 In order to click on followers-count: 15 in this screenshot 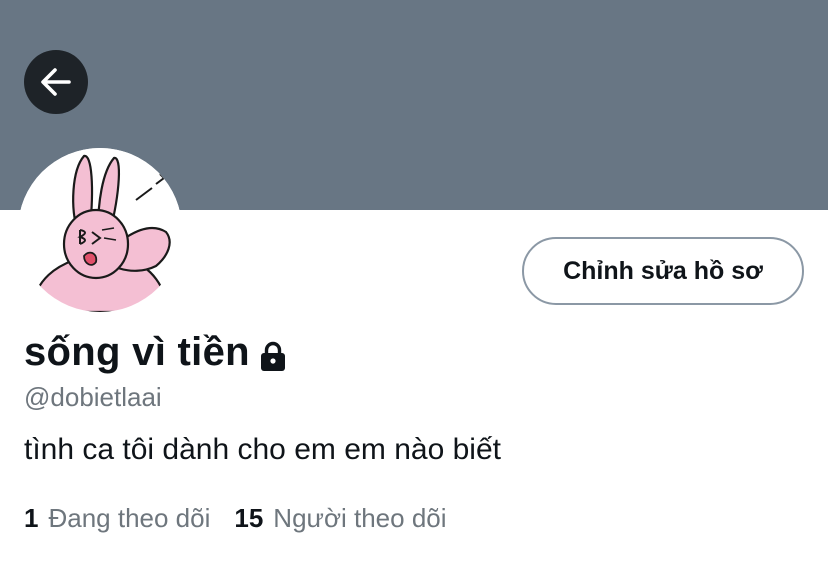, I will do `click(249, 518)`.